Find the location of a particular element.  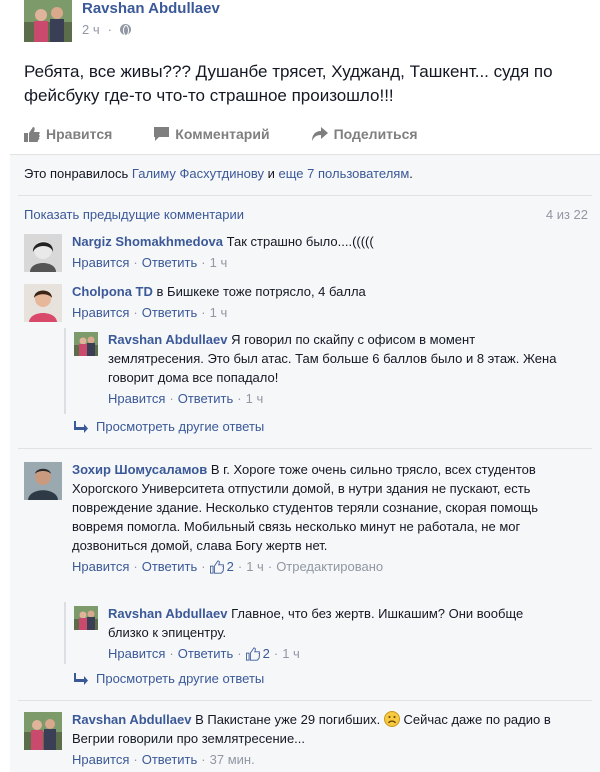

comment-likes-count: 2 is located at coordinates (221, 566).